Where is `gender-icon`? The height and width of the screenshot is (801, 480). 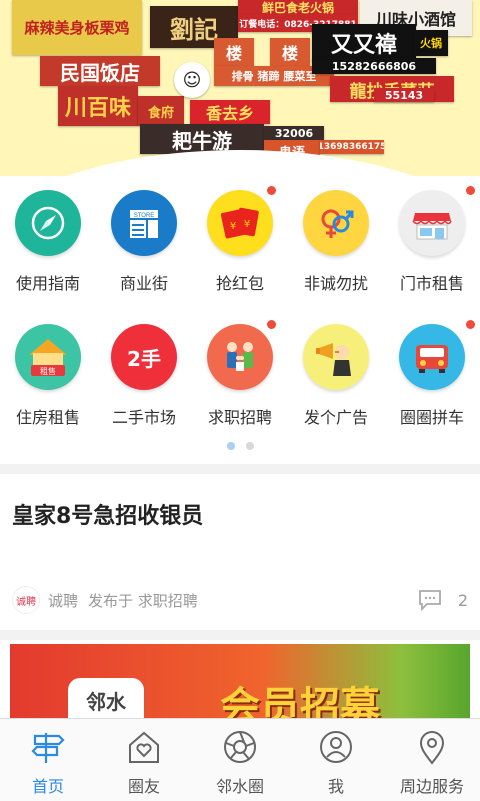 gender-icon is located at coordinates (336, 223).